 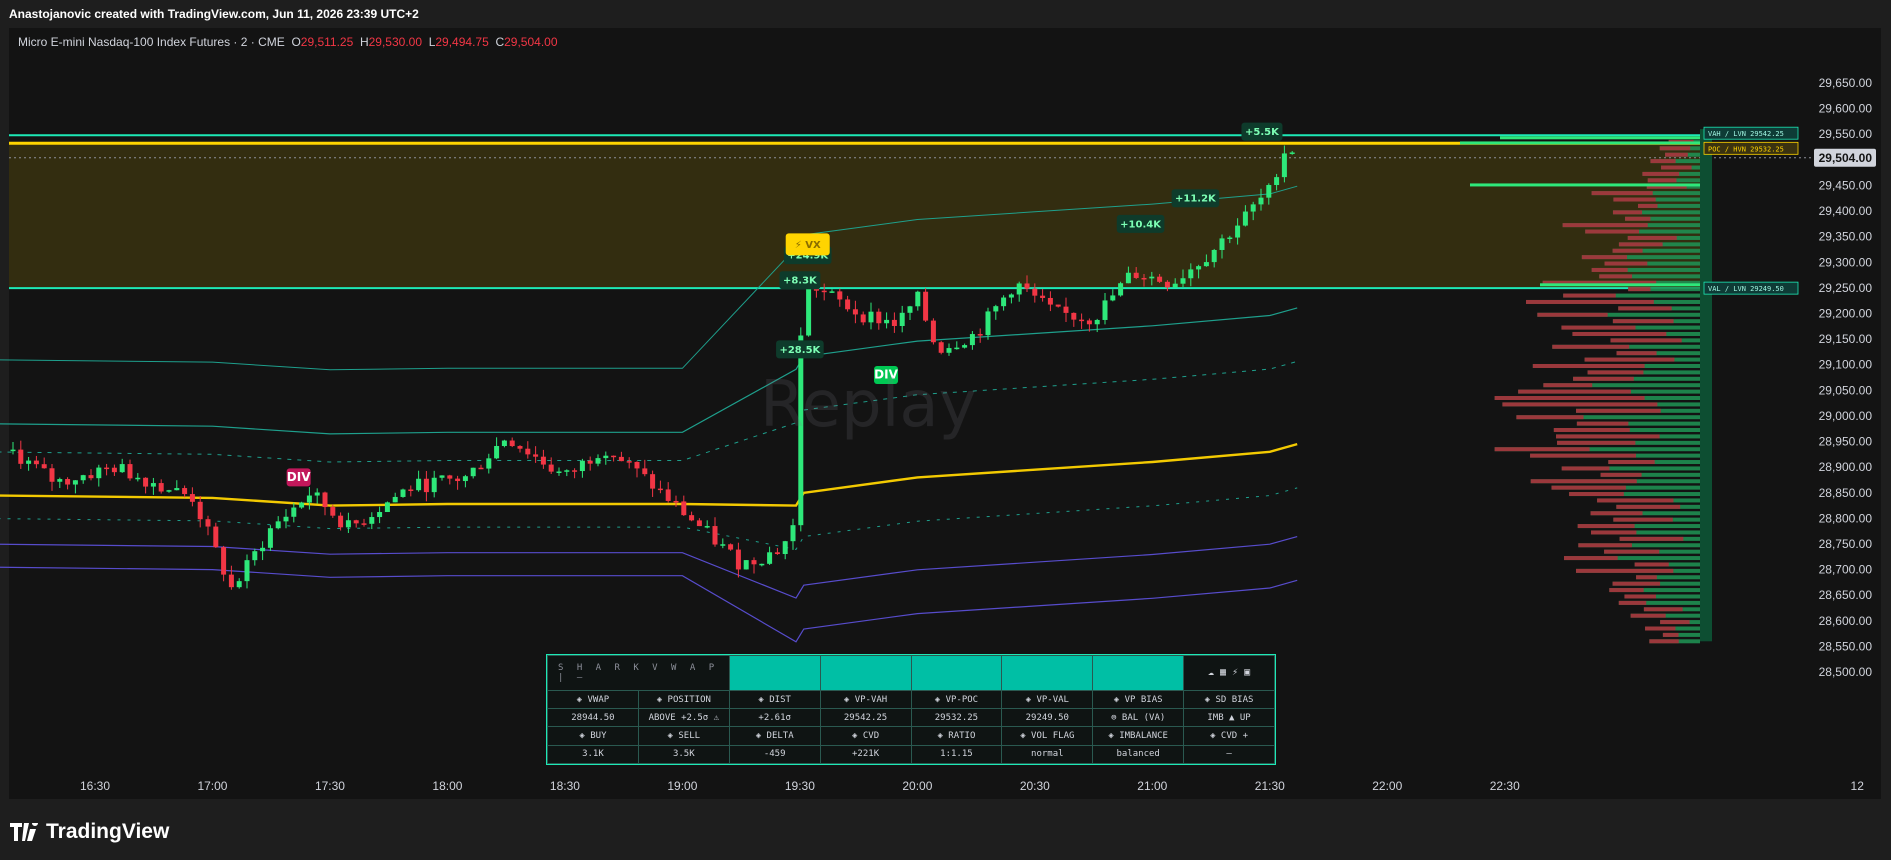 What do you see at coordinates (1846, 595) in the screenshot?
I see `price-tick-label: 28,650.00` at bounding box center [1846, 595].